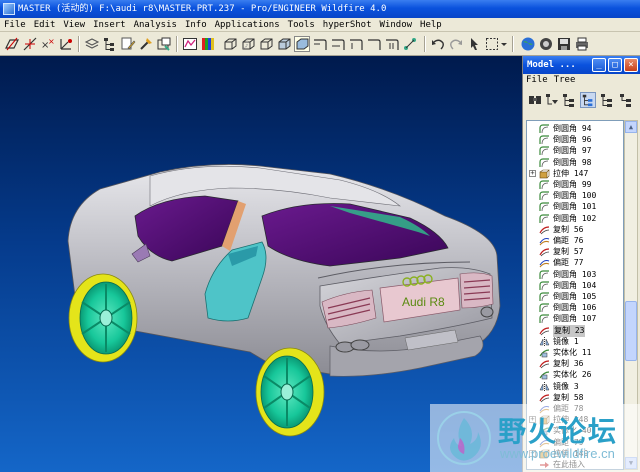 This screenshot has width=640, height=472. What do you see at coordinates (537, 80) in the screenshot?
I see `tree-menu-file: File` at bounding box center [537, 80].